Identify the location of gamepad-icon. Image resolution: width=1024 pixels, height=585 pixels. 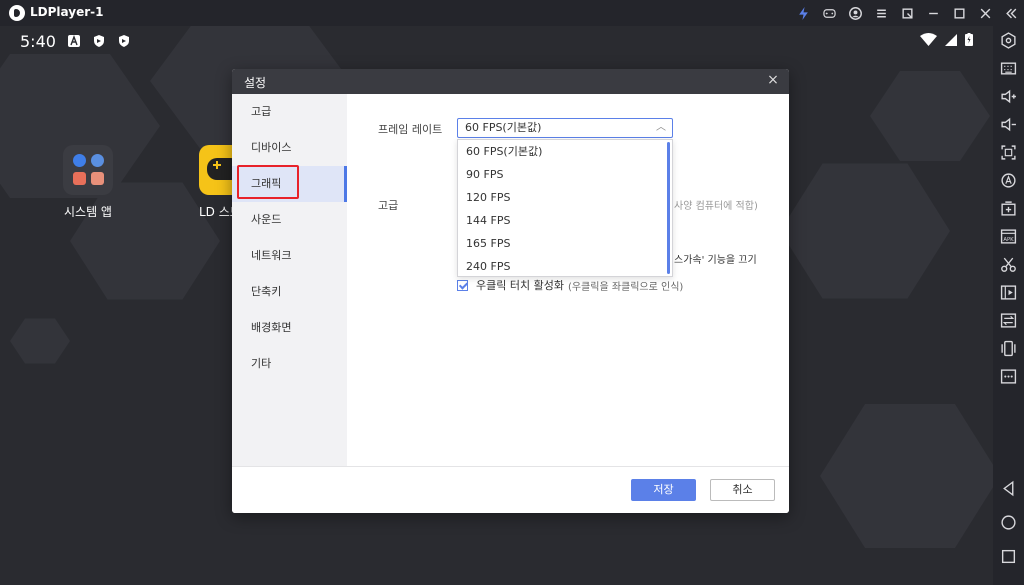
(829, 13).